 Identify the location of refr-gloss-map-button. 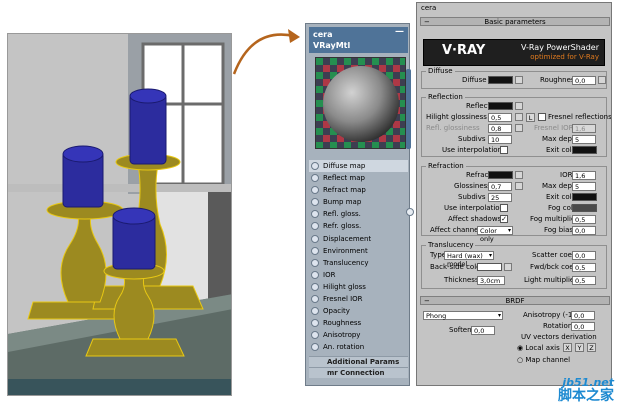
(519, 186).